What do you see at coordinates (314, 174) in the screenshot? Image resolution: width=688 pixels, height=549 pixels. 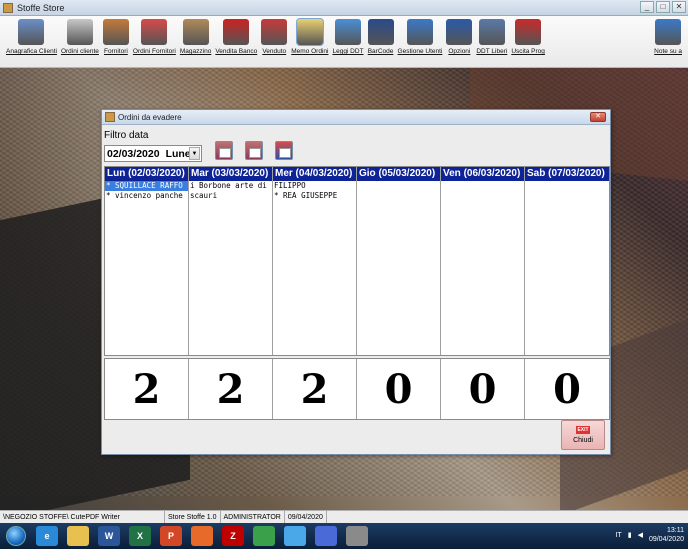 I see `day-column-header: Mer (04/03/2020)` at bounding box center [314, 174].